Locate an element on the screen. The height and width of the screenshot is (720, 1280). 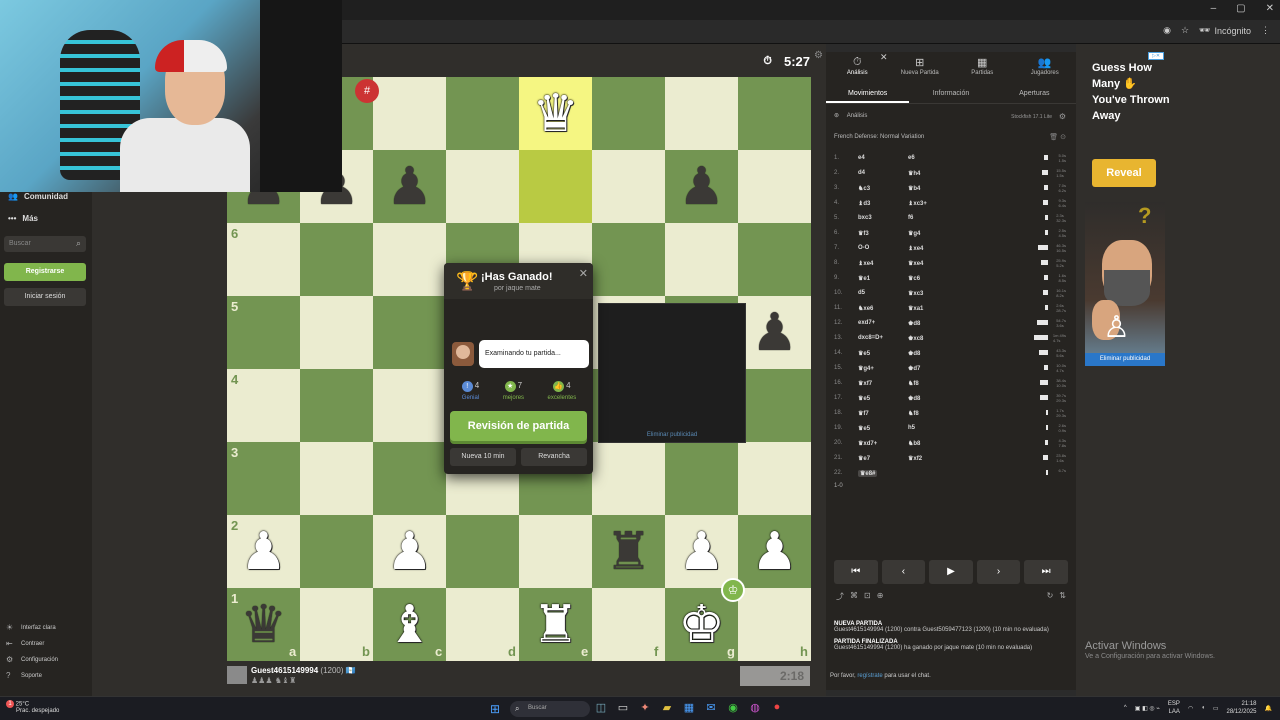
opening-icons: 🗑 ⊙ is located at coordinates (1057, 137).